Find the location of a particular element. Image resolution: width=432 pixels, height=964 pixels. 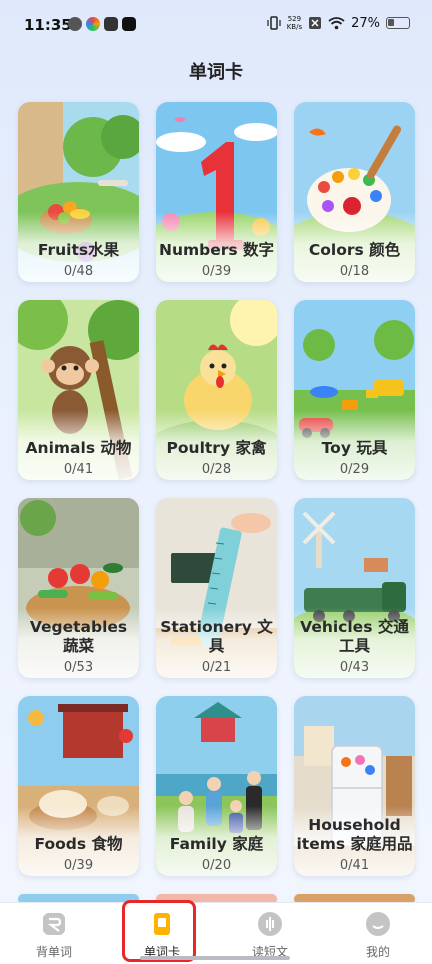

card-progress: 0/43 is located at coordinates (354, 667).